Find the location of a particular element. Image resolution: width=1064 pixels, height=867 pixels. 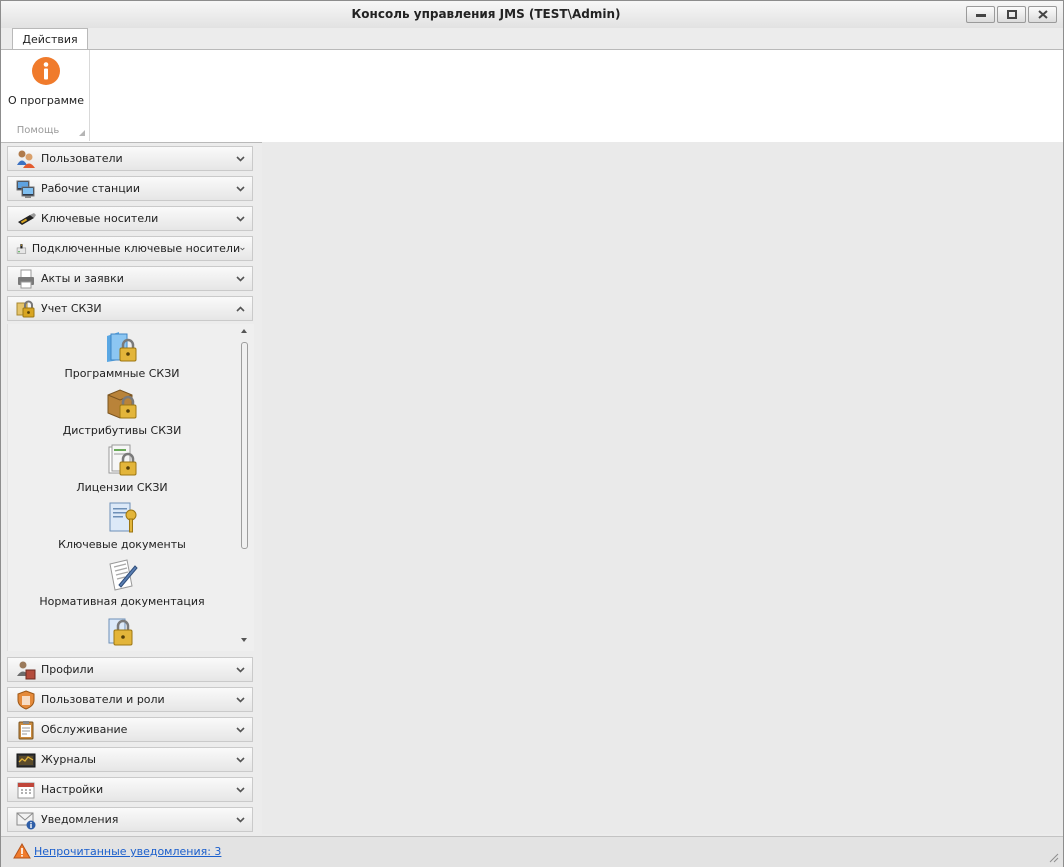

roles-shield-icon is located at coordinates (26, 699).